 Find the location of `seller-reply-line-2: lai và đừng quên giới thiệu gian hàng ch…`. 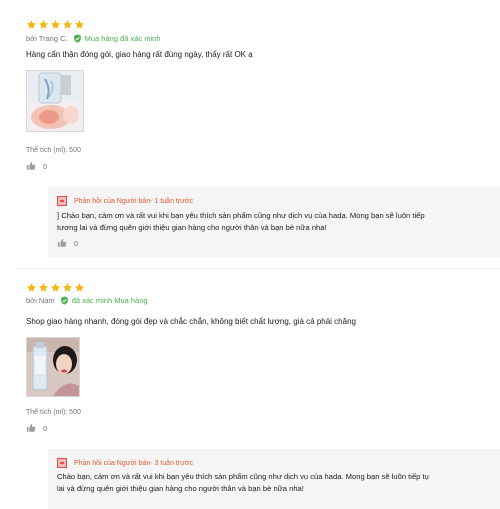

seller-reply-line-2: lai và đừng quên giới thiệu gian hàng ch… is located at coordinates (180, 488).